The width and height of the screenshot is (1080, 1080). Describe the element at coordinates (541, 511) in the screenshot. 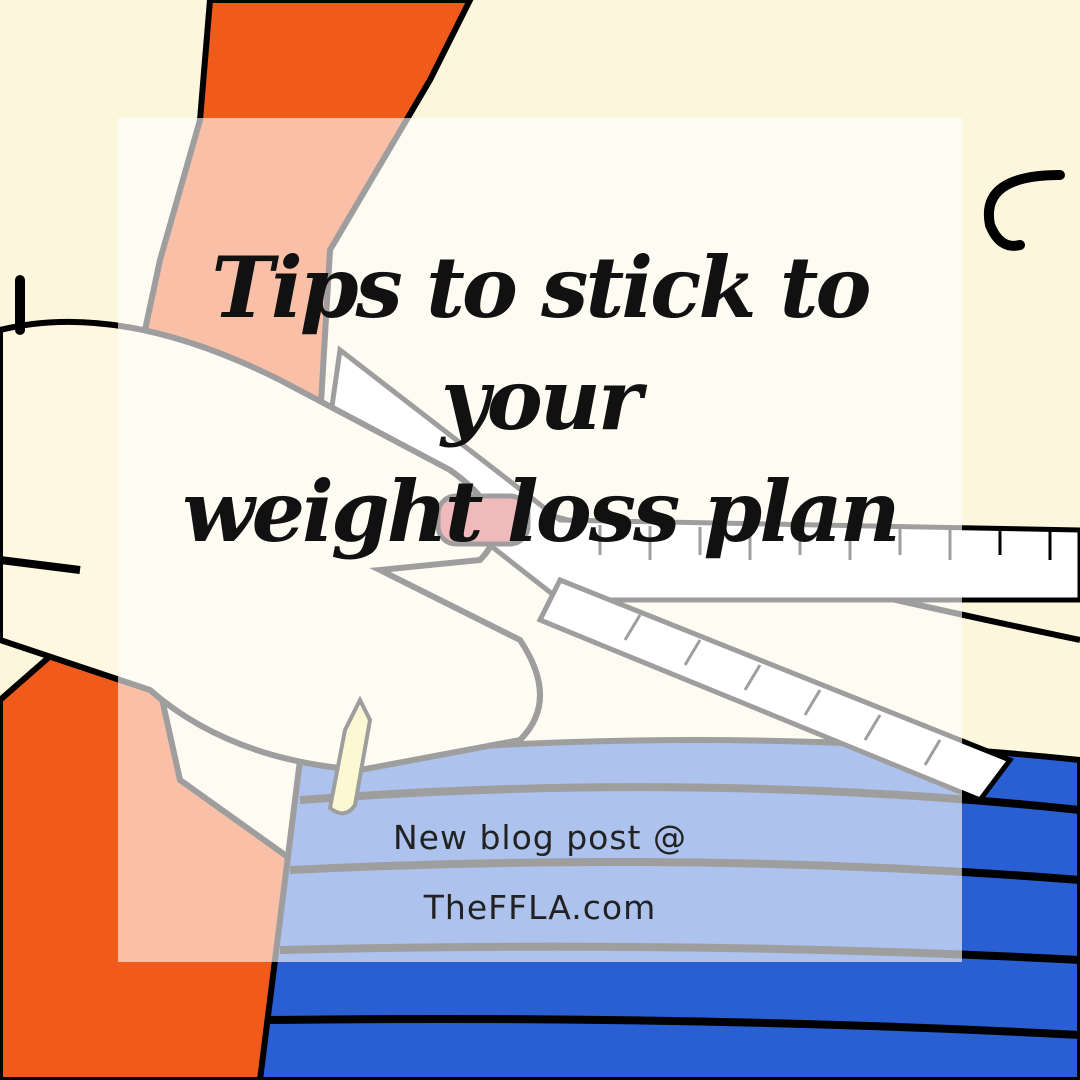

I see `headline-line-2: weight loss plan` at that location.